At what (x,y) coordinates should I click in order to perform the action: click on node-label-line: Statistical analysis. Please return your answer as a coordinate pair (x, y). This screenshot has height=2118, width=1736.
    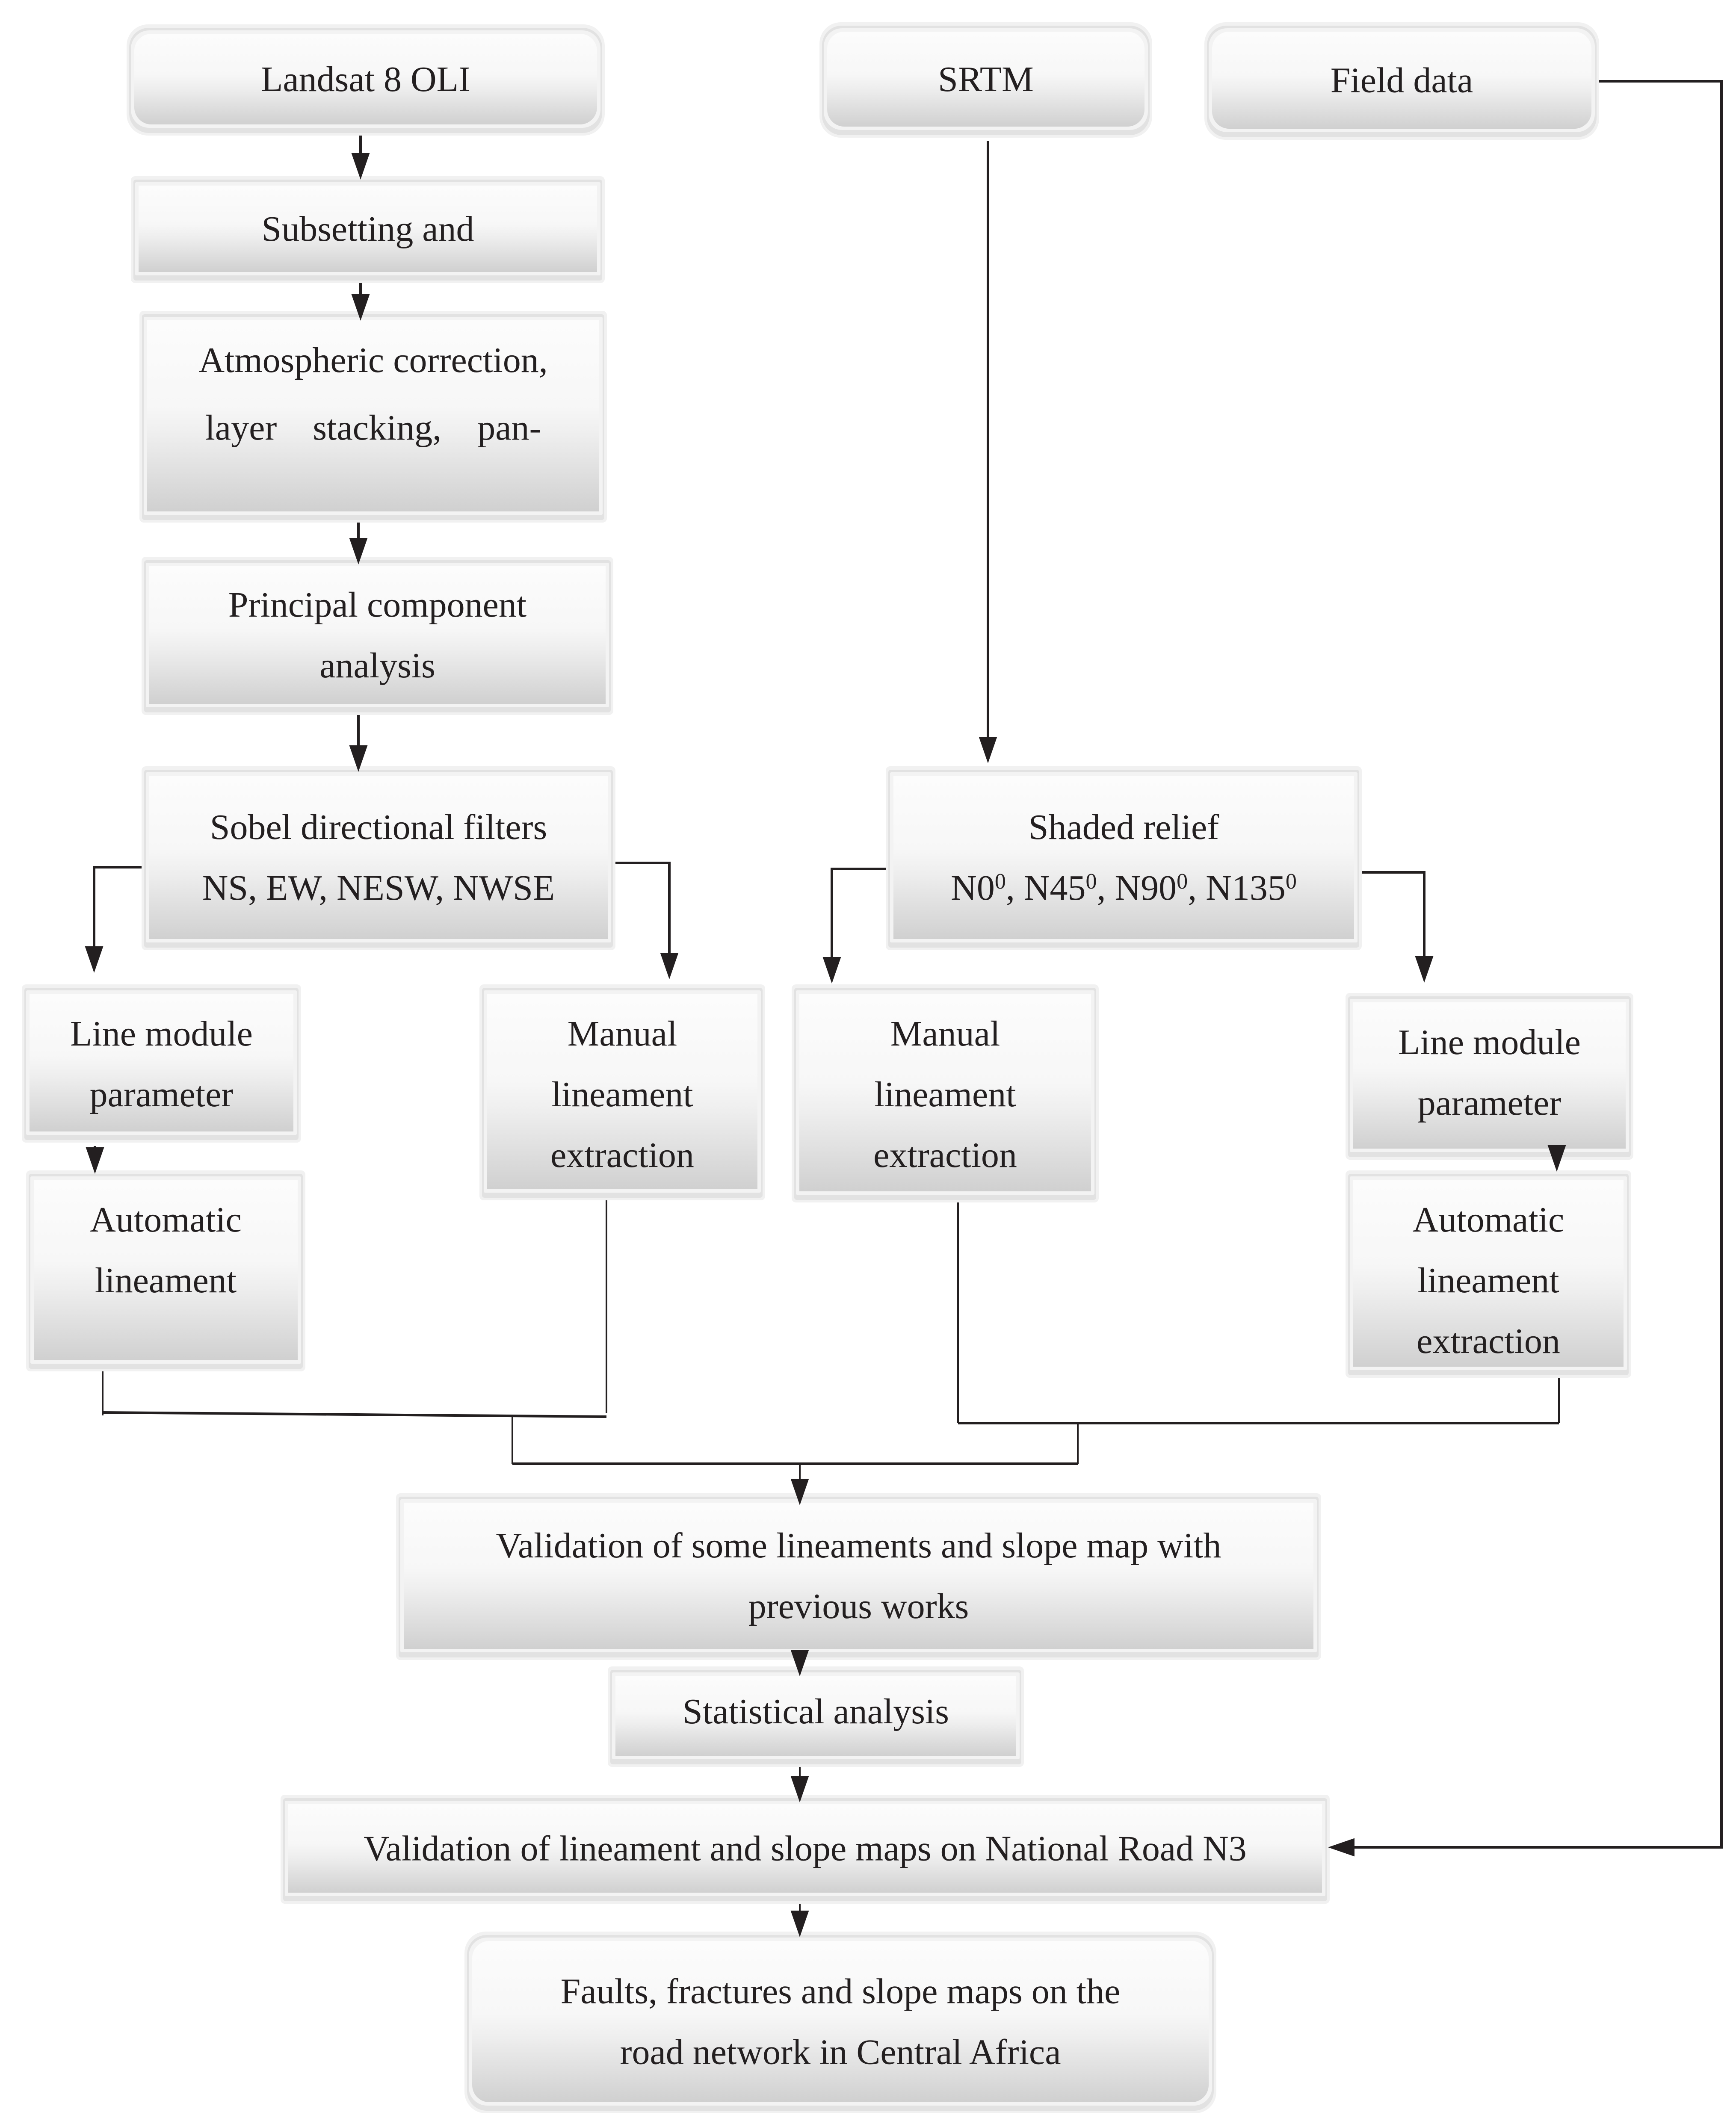
    Looking at the image, I should click on (816, 1712).